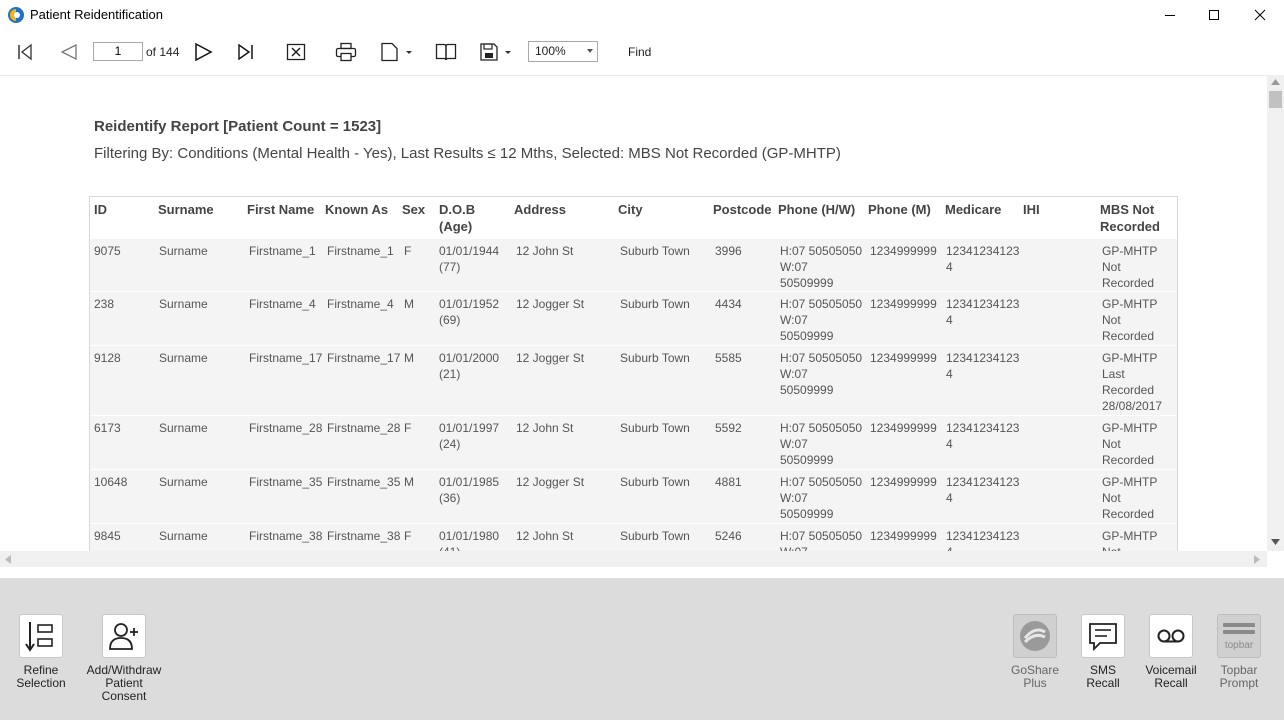  I want to click on cell-postcode: 5246, so click(728, 536).